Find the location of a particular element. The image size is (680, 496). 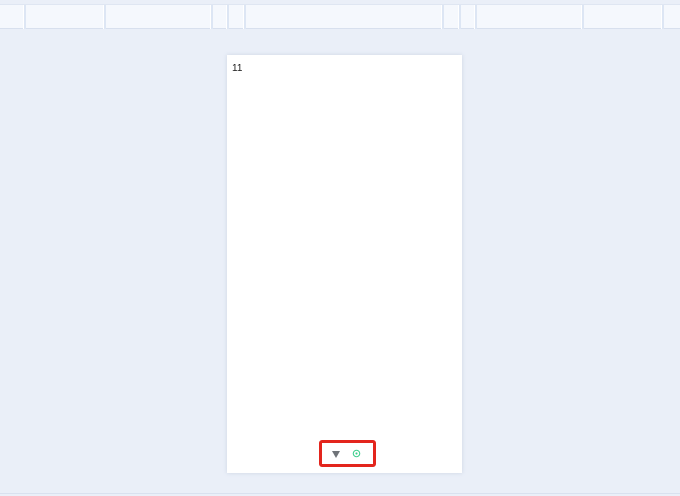

page-number: 11 is located at coordinates (237, 68).